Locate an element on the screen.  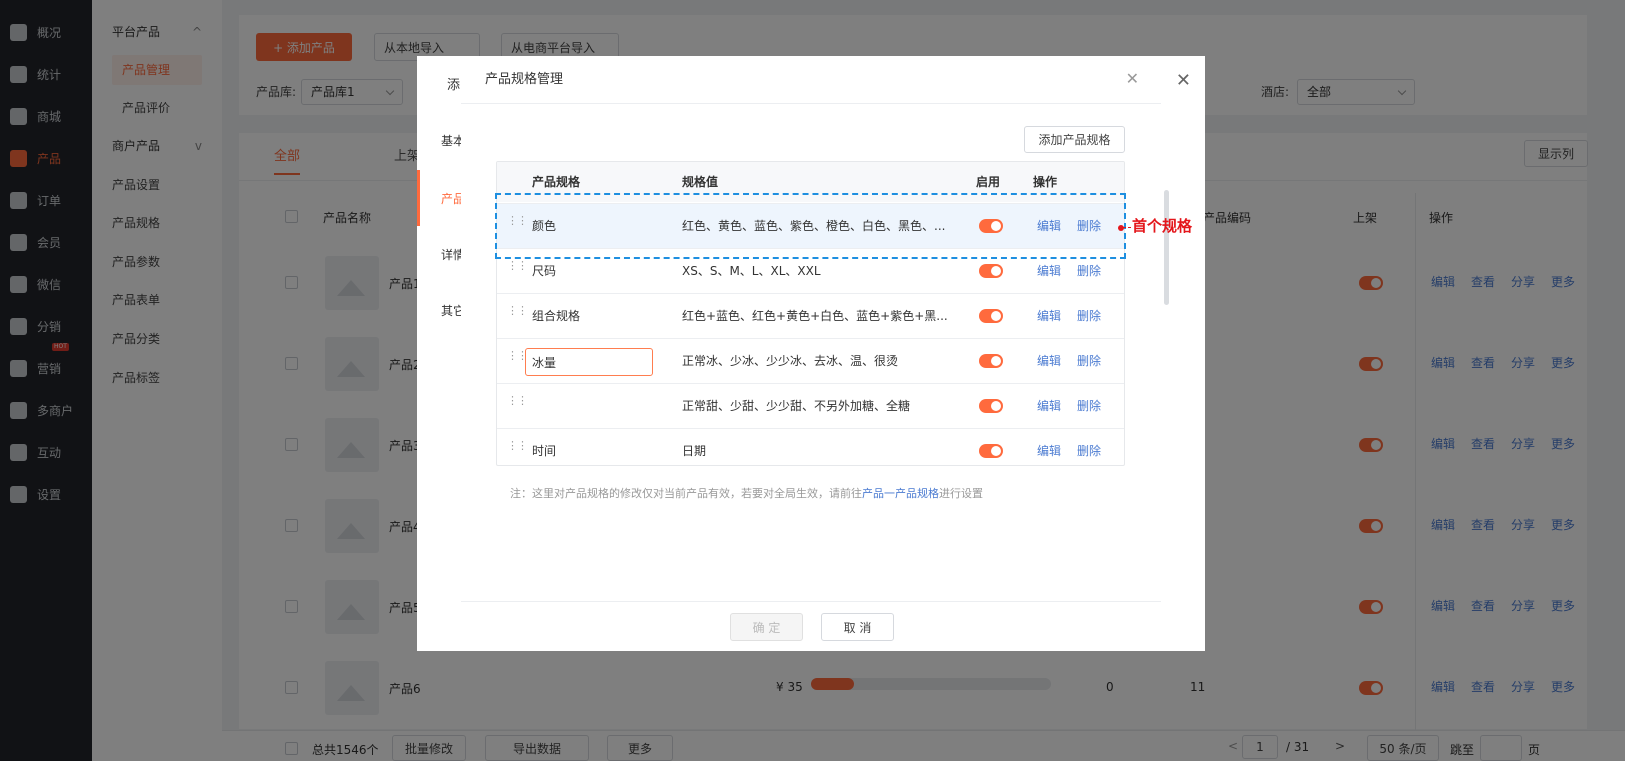
spec-name-input is located at coordinates (589, 362).